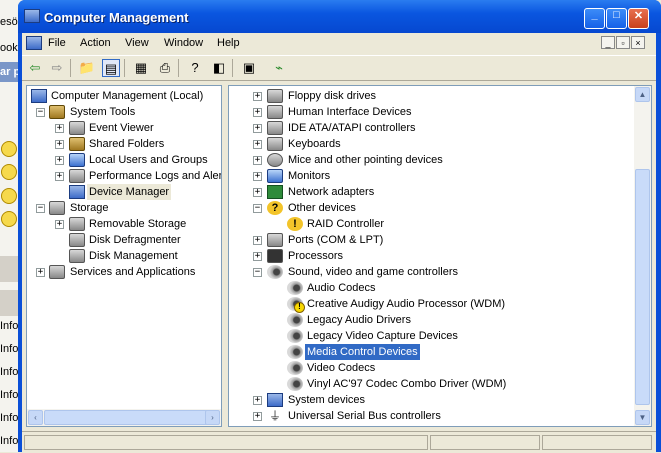 The image size is (661, 453). What do you see at coordinates (77, 176) in the screenshot?
I see `performance-icon` at bounding box center [77, 176].